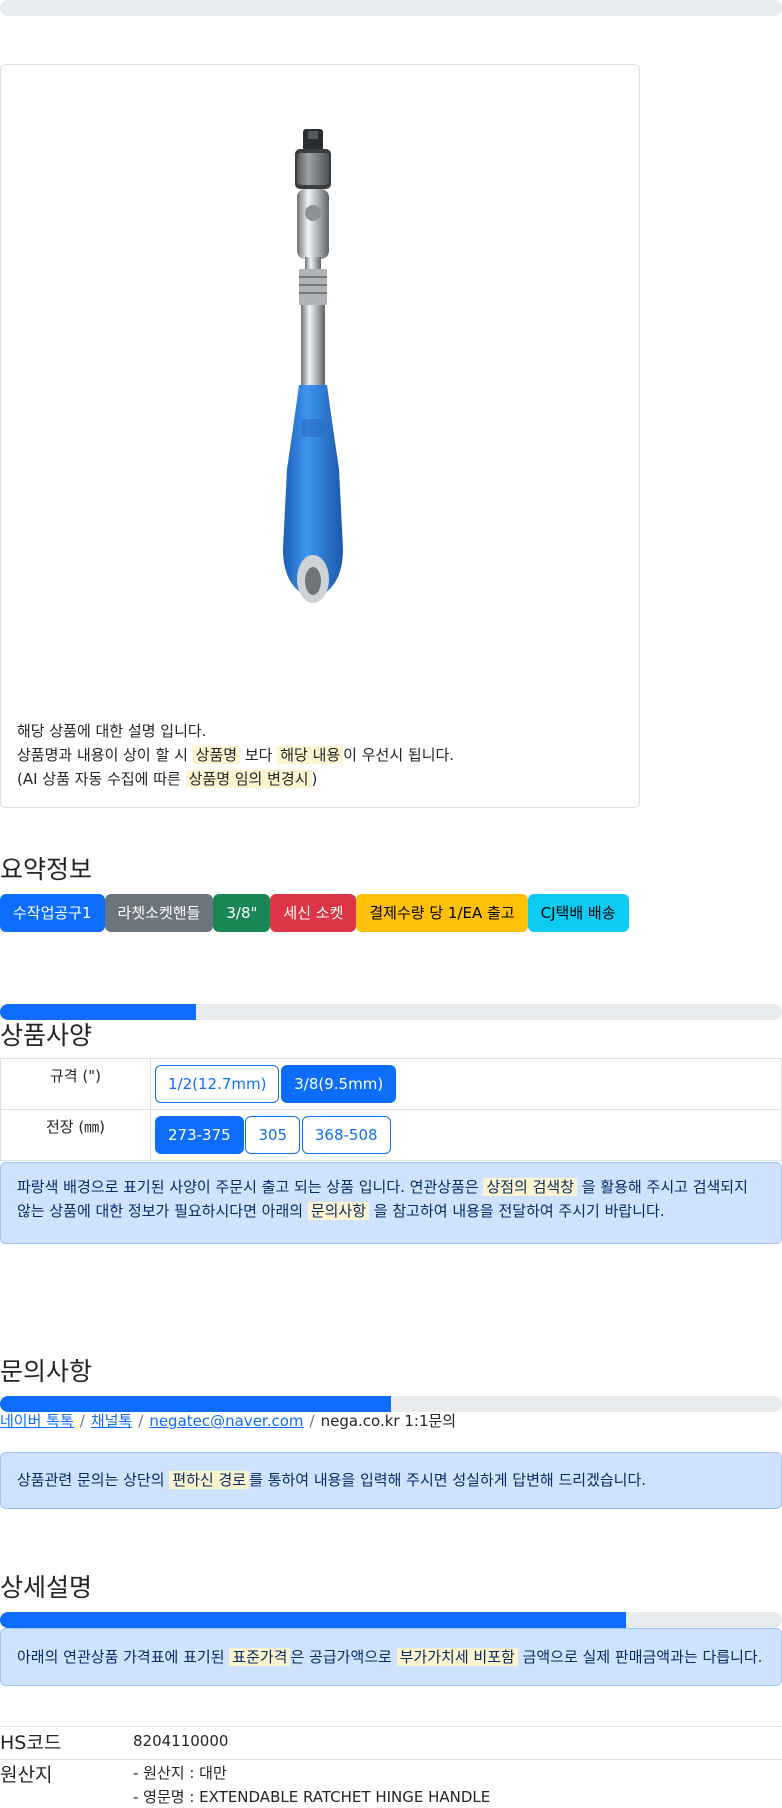 This screenshot has width=782, height=1808. Describe the element at coordinates (248, 779) in the screenshot. I see `highlight-name-change: 상품명 임의 변경시` at that location.